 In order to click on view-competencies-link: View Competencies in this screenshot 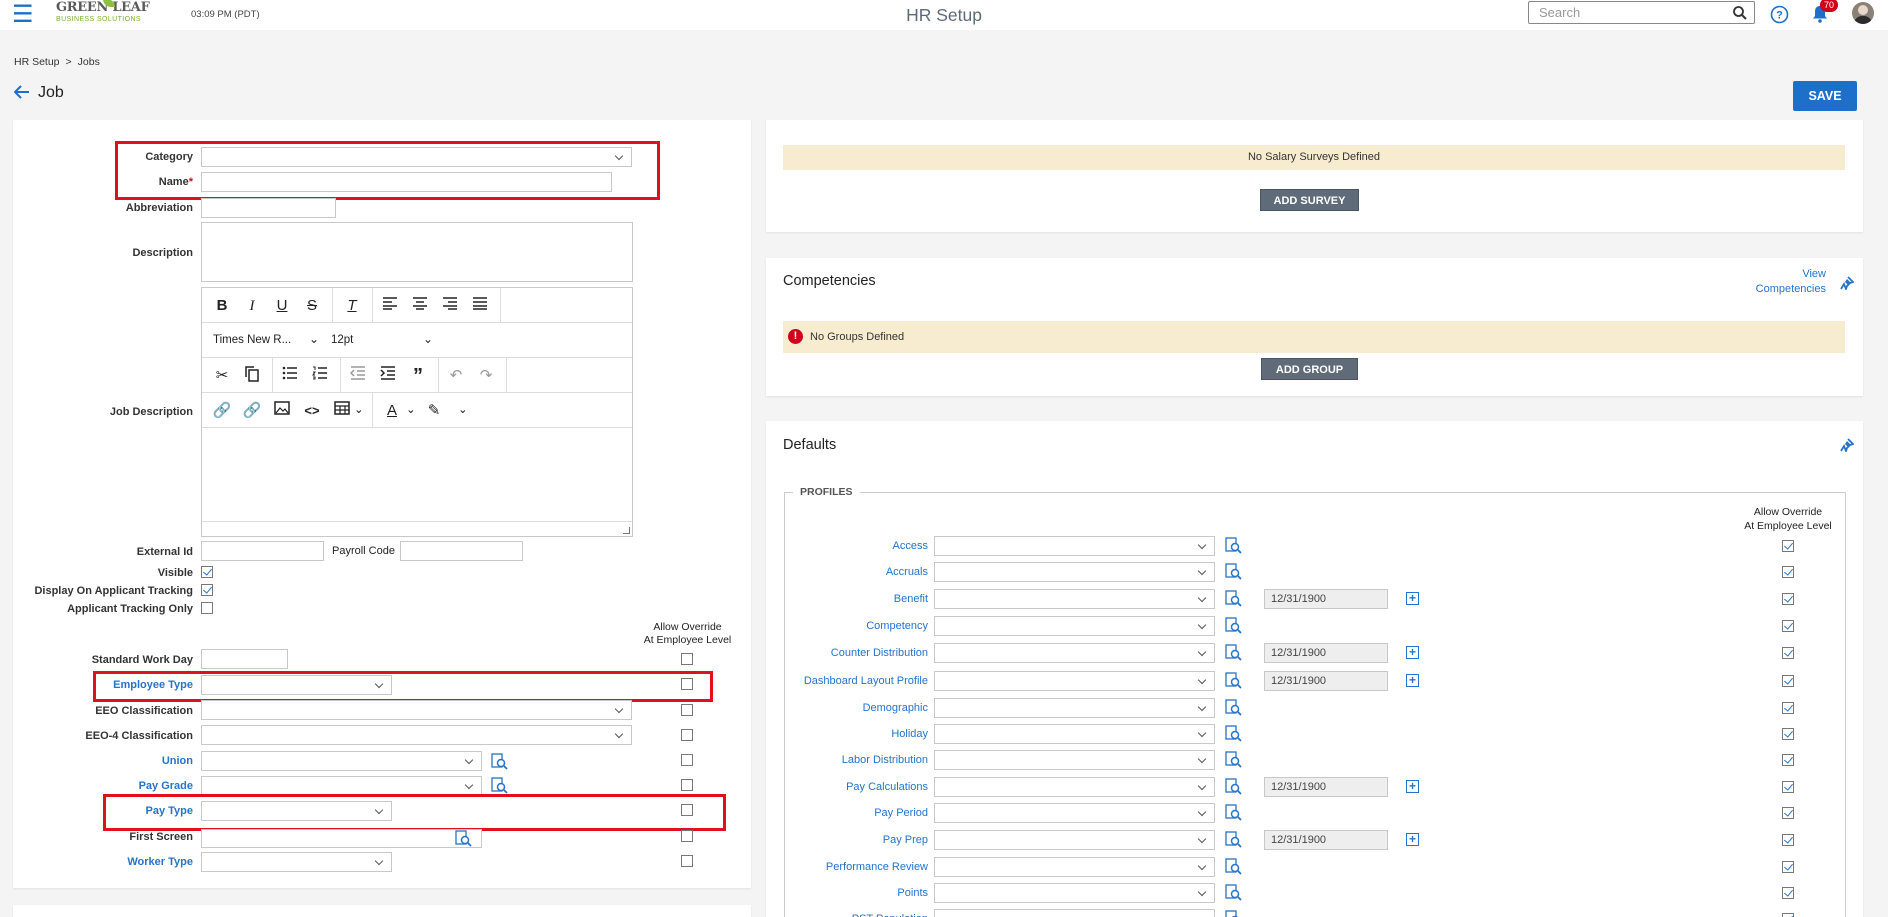, I will do `click(1783, 282)`.